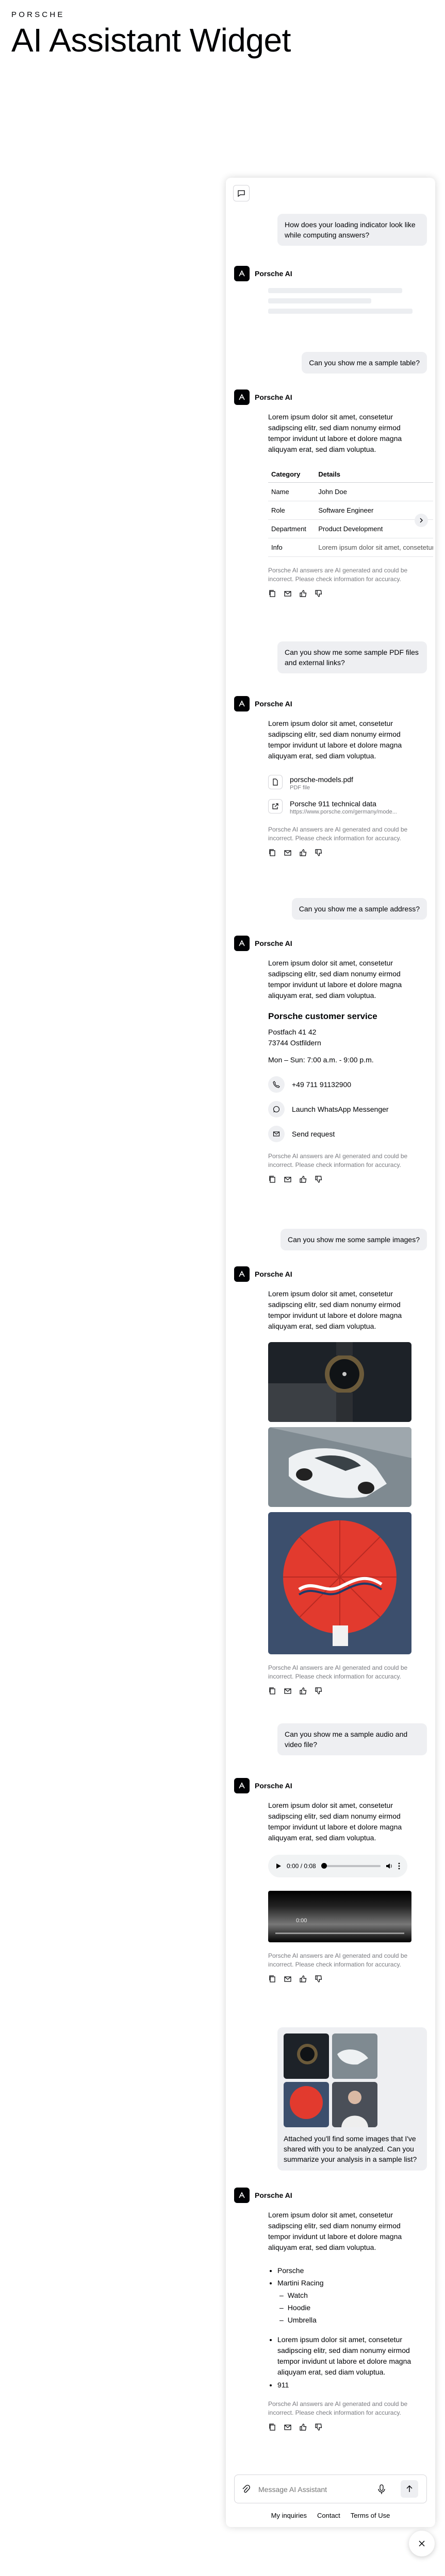 The image size is (445, 2576). I want to click on footer-link-terms: Terms of Use, so click(370, 2515).